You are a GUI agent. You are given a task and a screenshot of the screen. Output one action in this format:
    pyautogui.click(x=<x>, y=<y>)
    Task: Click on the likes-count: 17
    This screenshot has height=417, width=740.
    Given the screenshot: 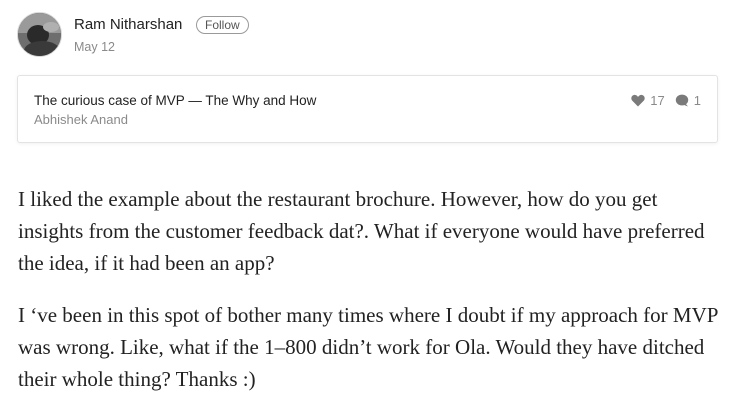 What is the action you would take?
    pyautogui.click(x=657, y=100)
    